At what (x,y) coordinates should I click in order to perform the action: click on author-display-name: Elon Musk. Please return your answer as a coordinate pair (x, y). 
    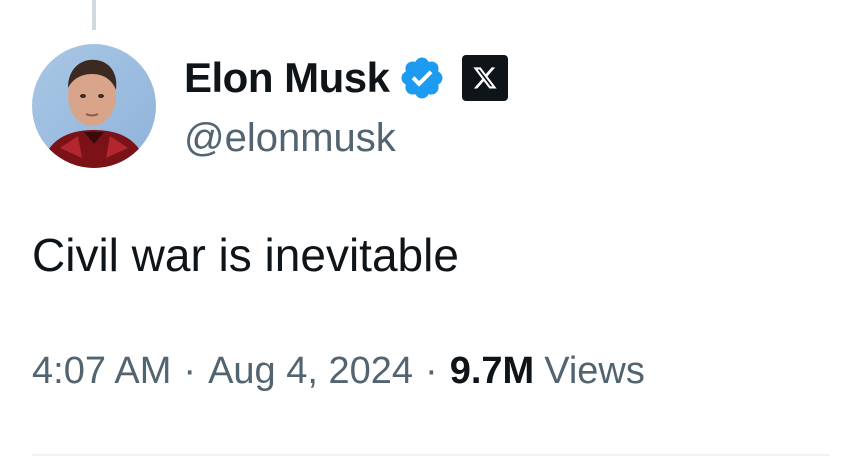
    Looking at the image, I should click on (287, 78).